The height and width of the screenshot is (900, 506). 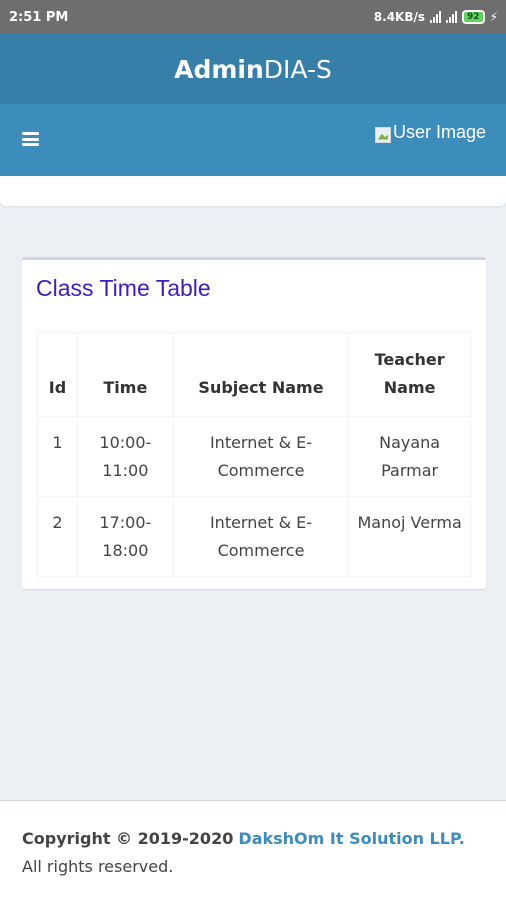 I want to click on status-icons: 8.4KB/s 92 ⚡, so click(x=436, y=17).